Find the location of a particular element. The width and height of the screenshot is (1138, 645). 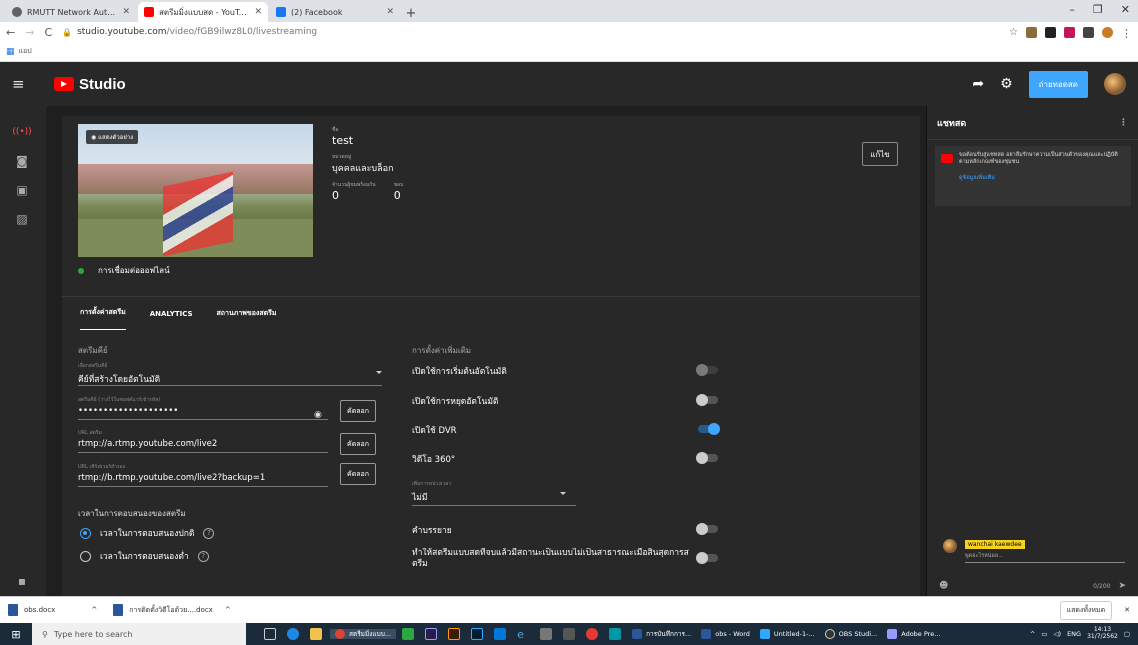

feedback-icon: ▪ is located at coordinates (22, 581).